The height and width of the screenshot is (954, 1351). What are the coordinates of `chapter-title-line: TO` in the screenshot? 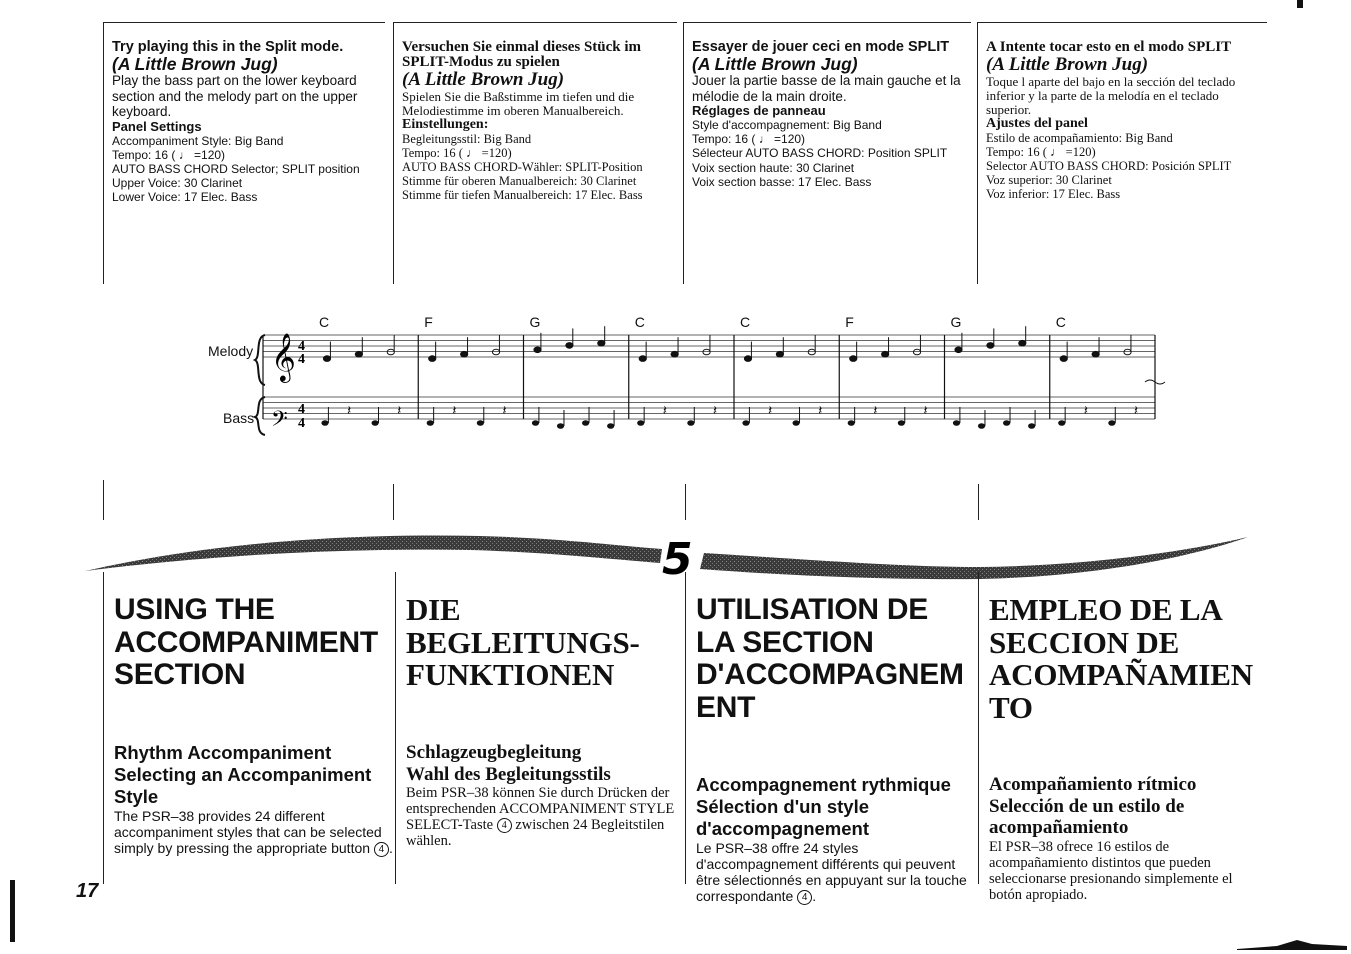 It's located at (1011, 707).